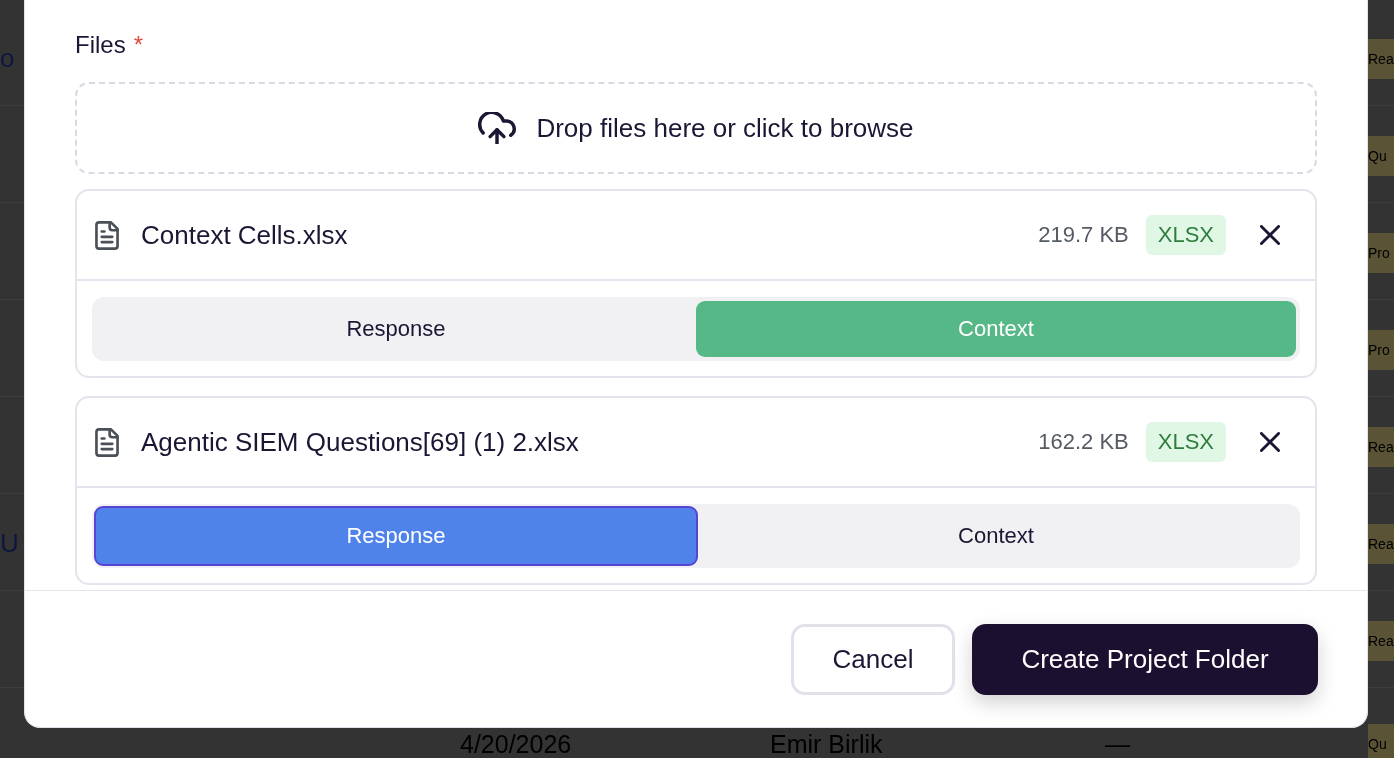 The width and height of the screenshot is (1394, 758). Describe the element at coordinates (138, 45) in the screenshot. I see `required-asterisk: *` at that location.